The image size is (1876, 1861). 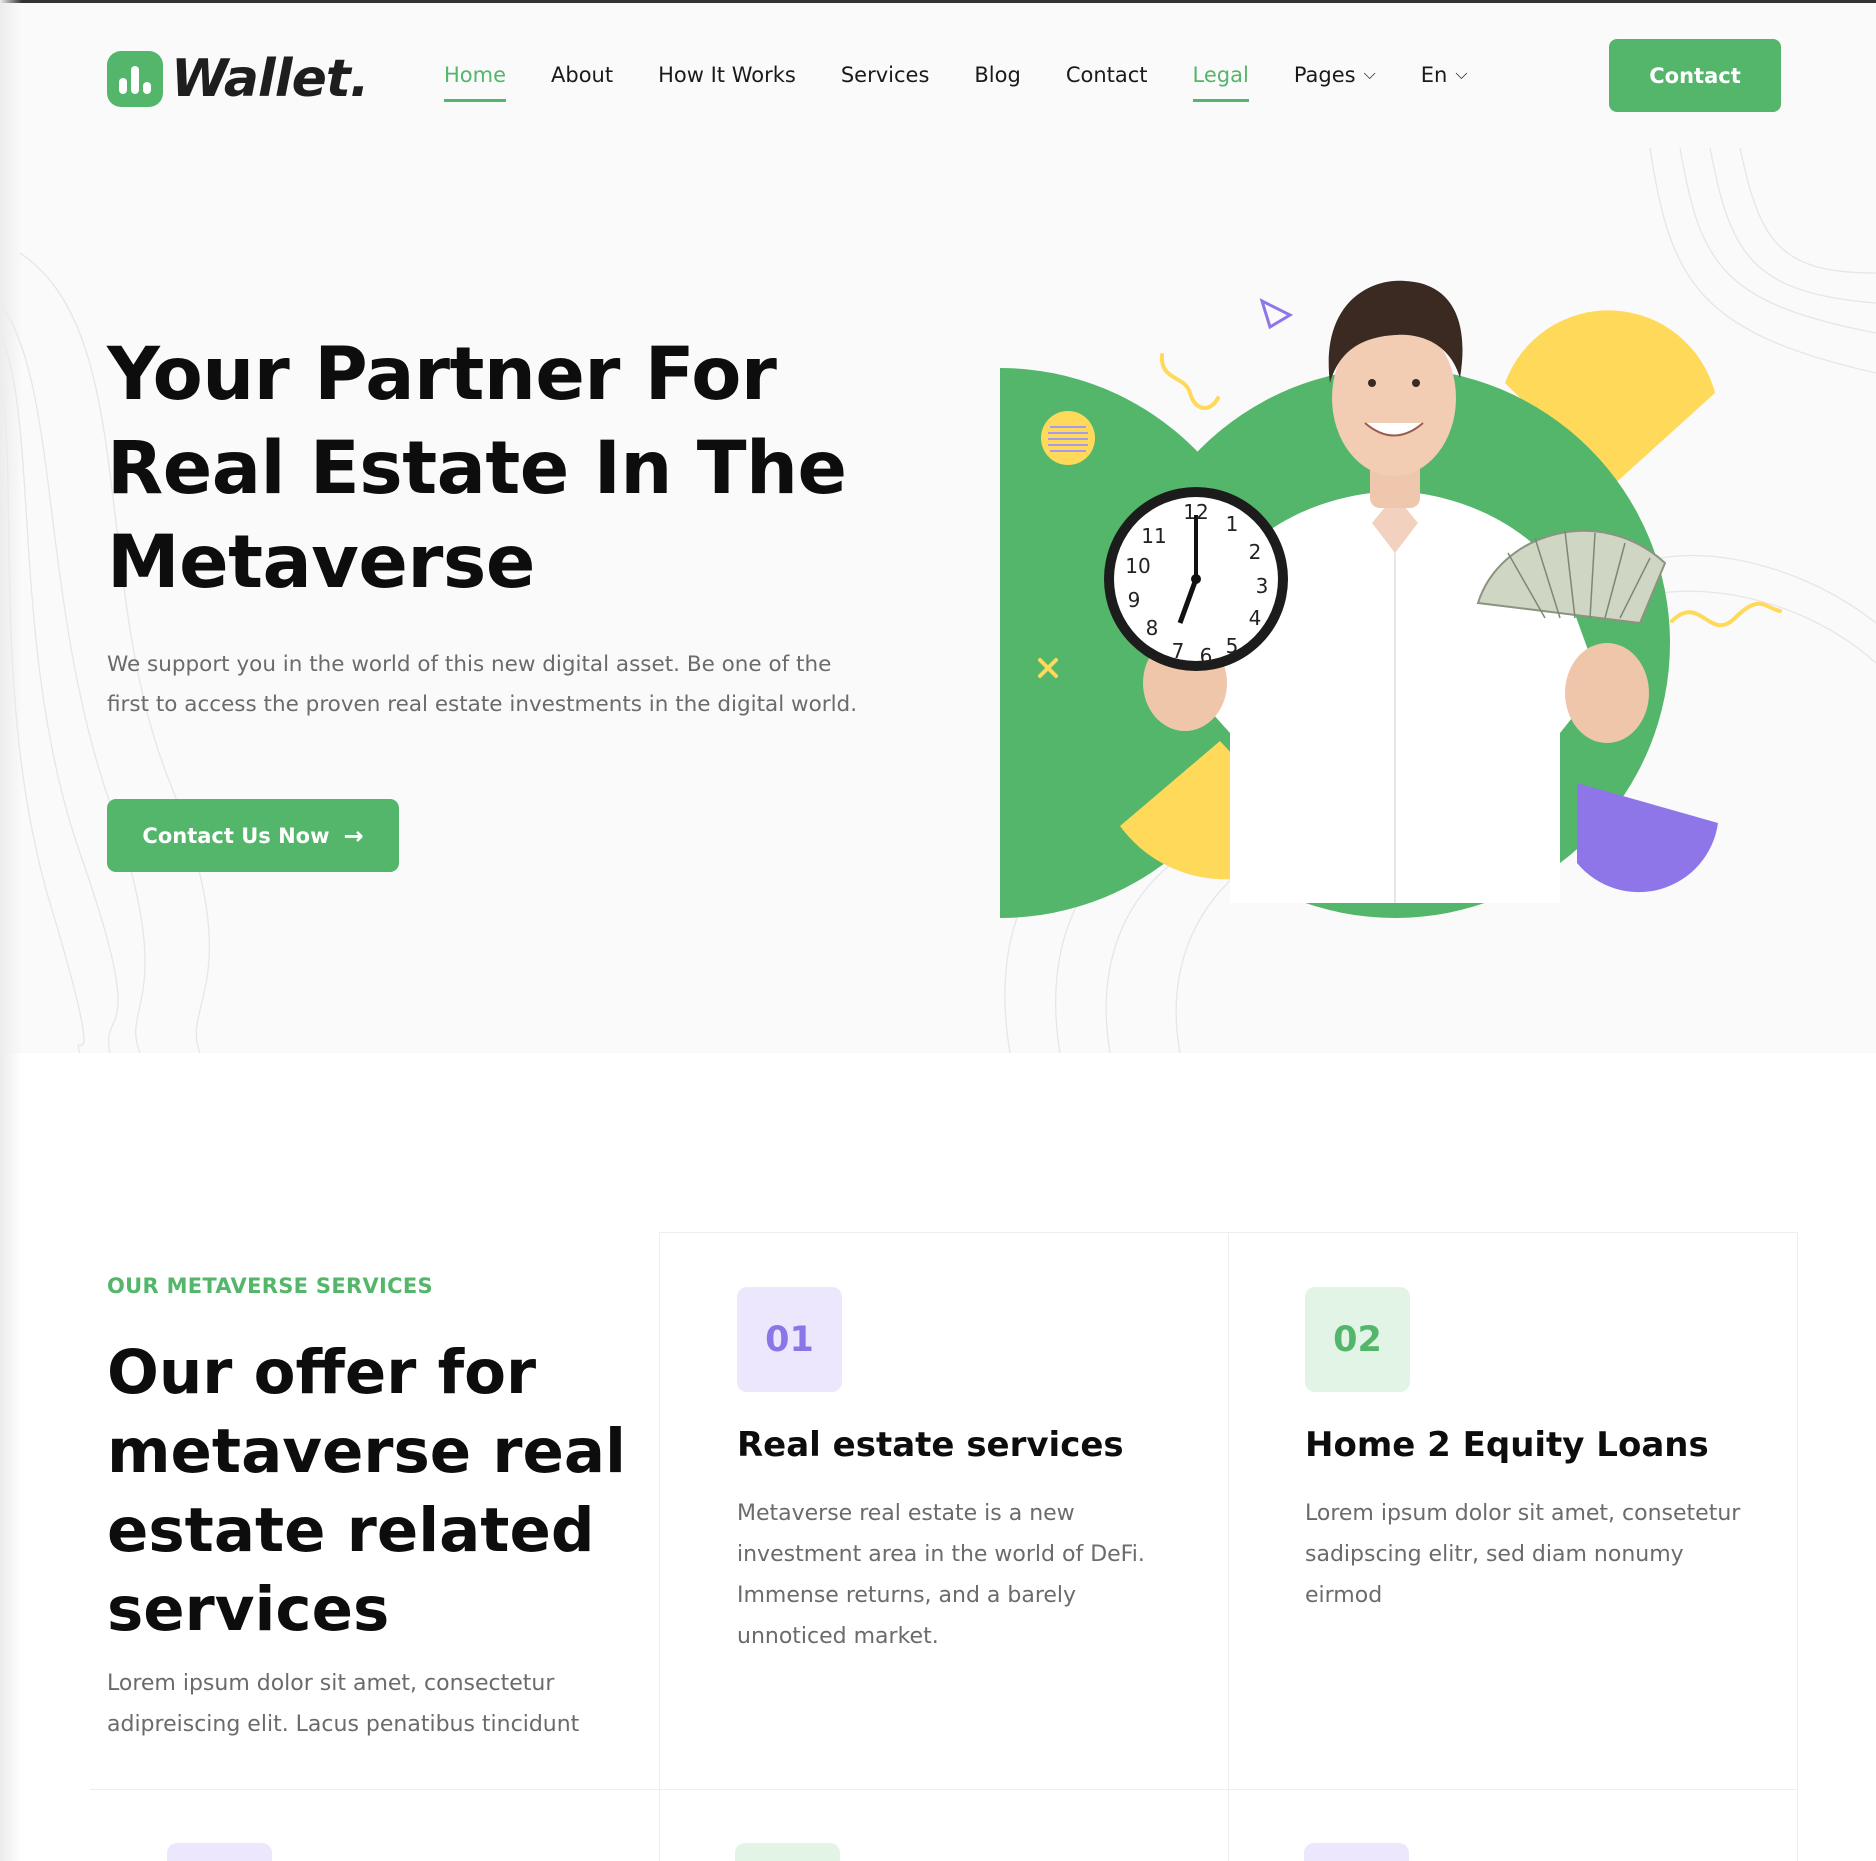 What do you see at coordinates (1726, 614) in the screenshot?
I see `yellow-wave-shape` at bounding box center [1726, 614].